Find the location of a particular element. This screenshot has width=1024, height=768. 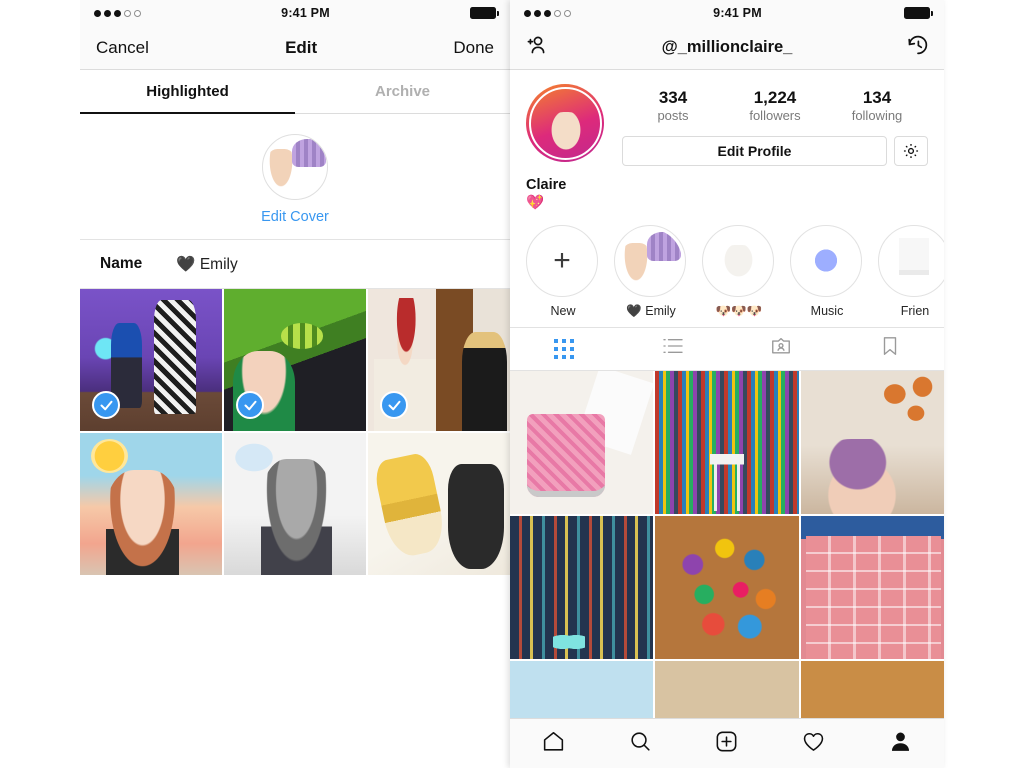

name-field-label: Name is located at coordinates (121, 263).